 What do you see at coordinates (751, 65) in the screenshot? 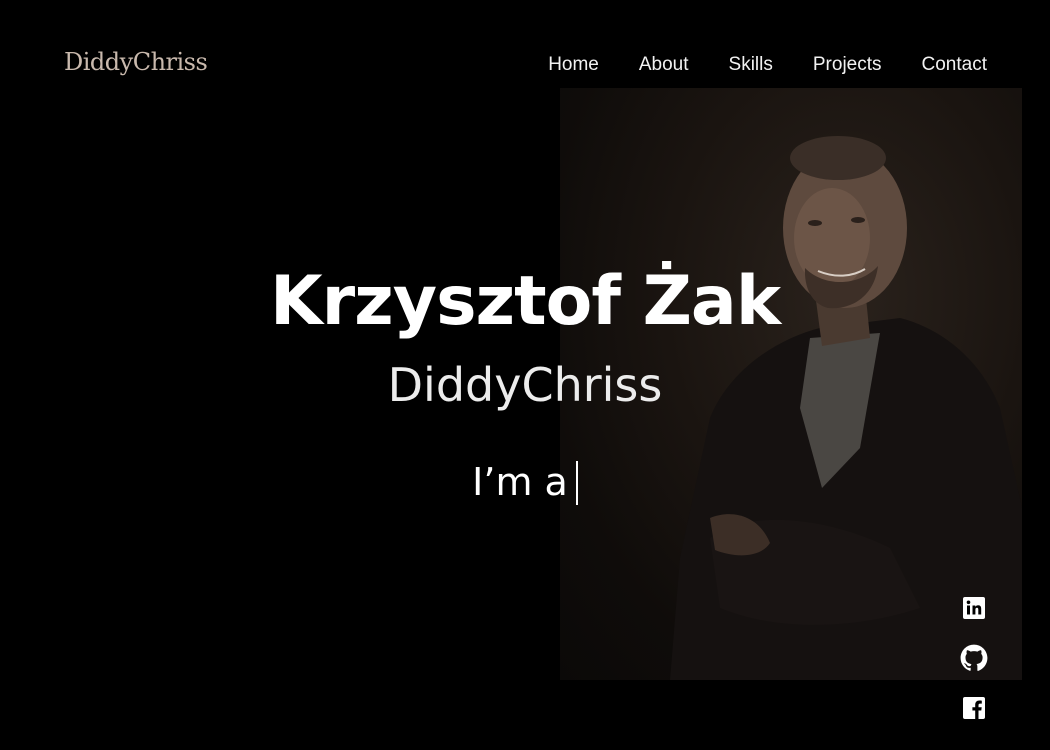
I see `nav-skills-link: Skills` at bounding box center [751, 65].